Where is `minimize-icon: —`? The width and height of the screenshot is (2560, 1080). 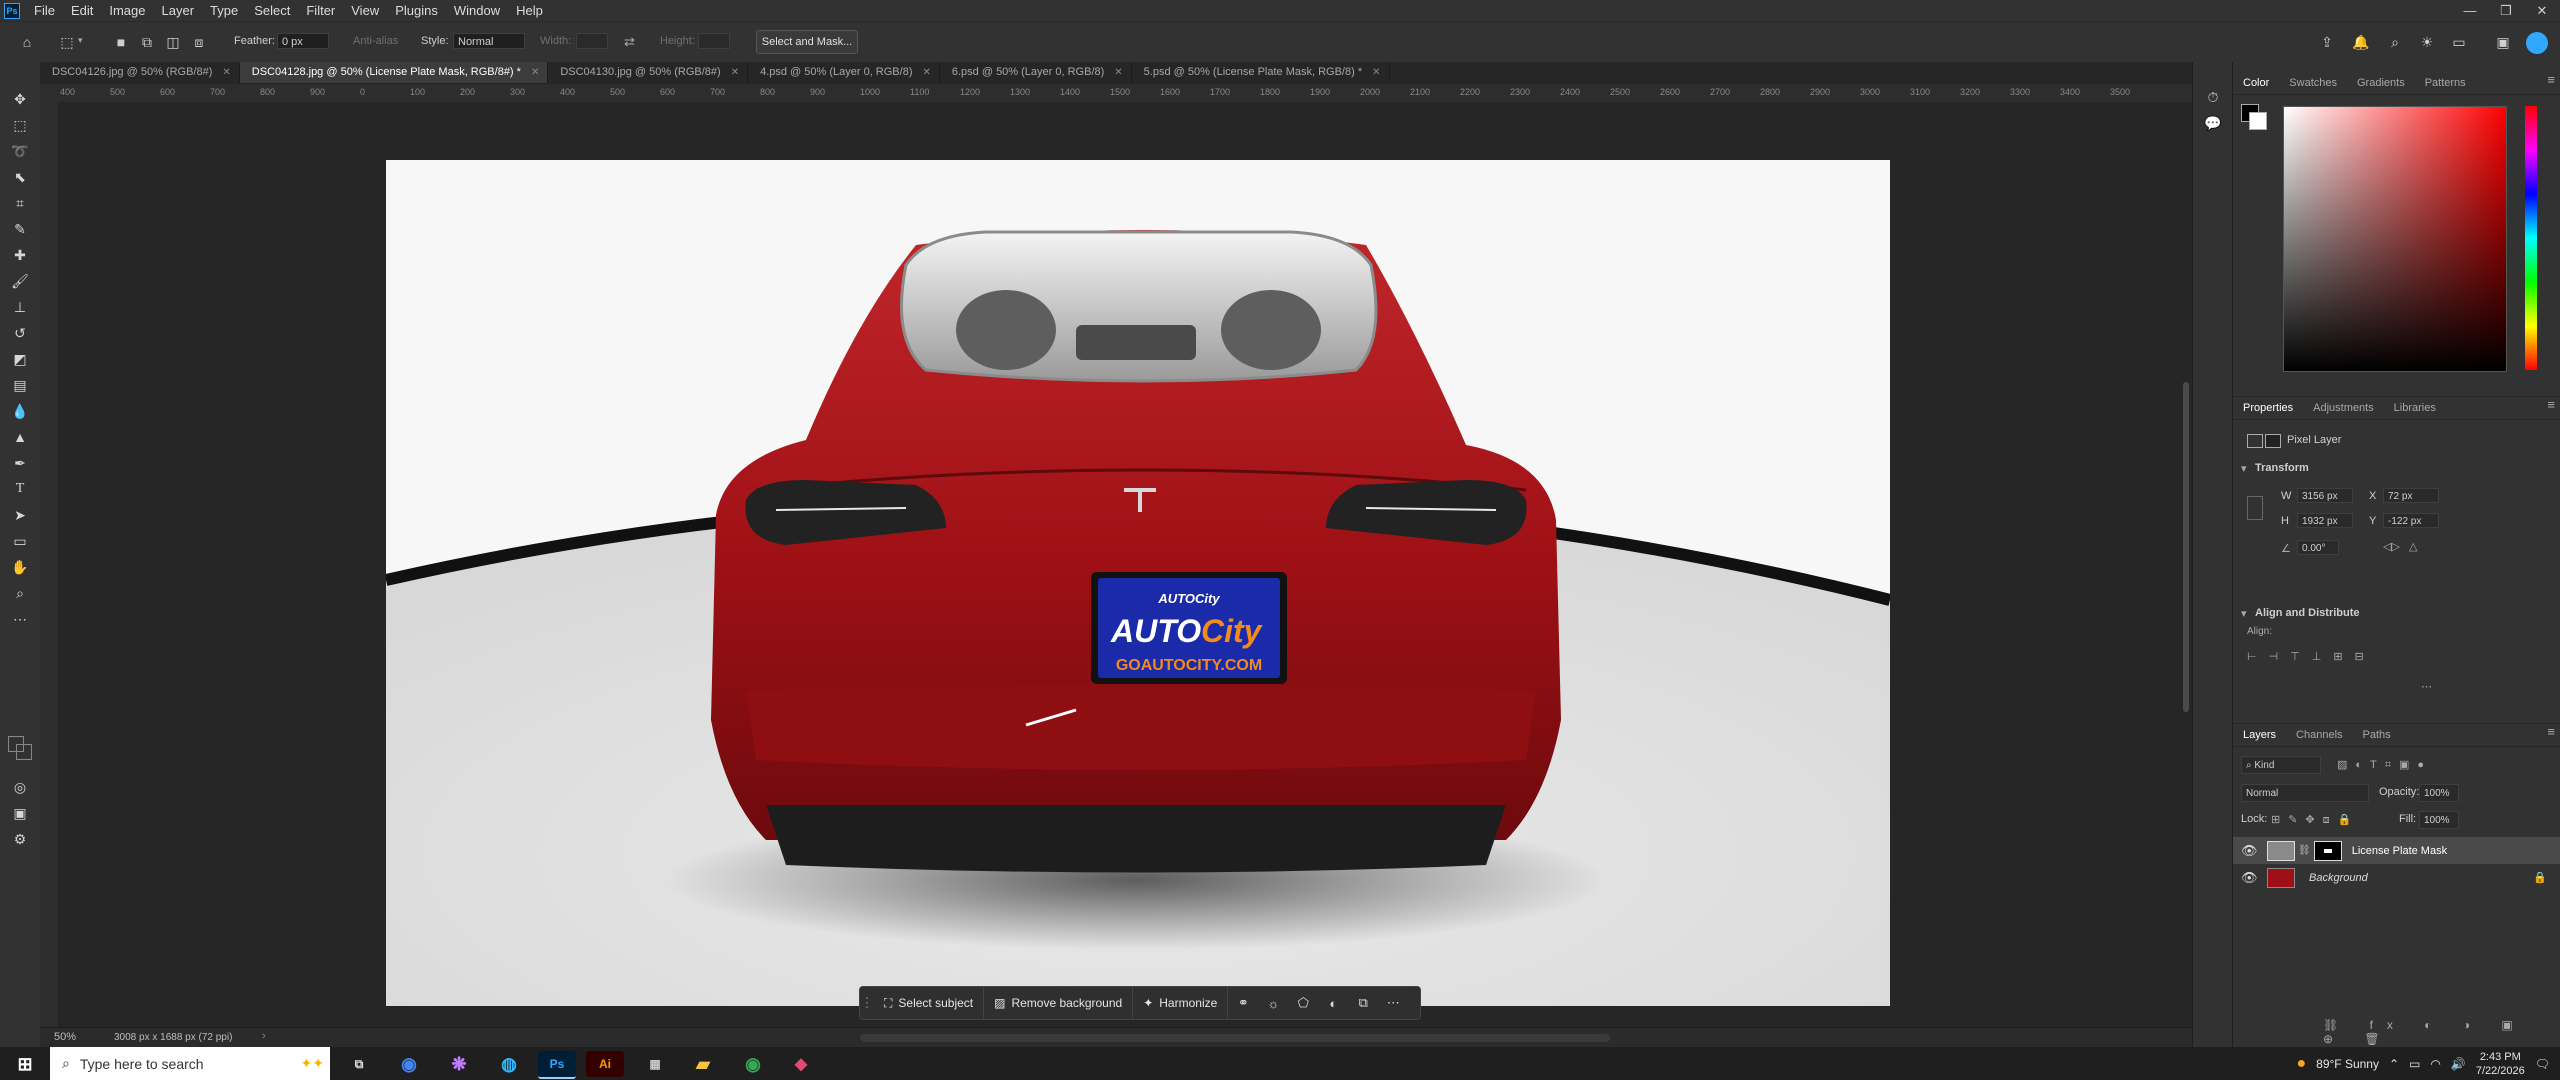
minimize-icon: — is located at coordinates (2470, 10).